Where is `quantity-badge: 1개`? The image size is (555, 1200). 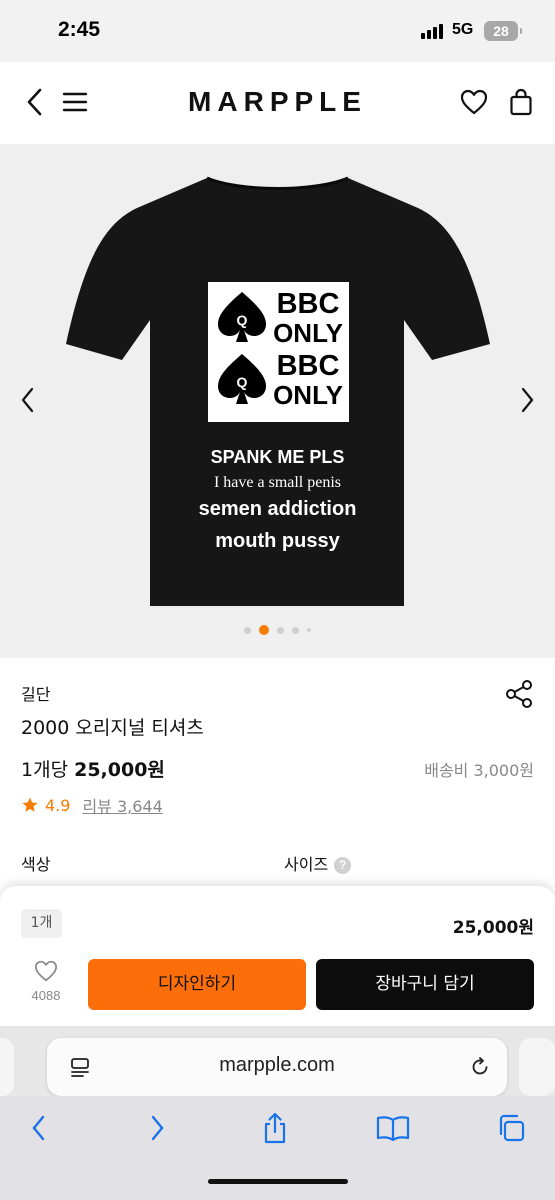
quantity-badge: 1개 is located at coordinates (41, 923).